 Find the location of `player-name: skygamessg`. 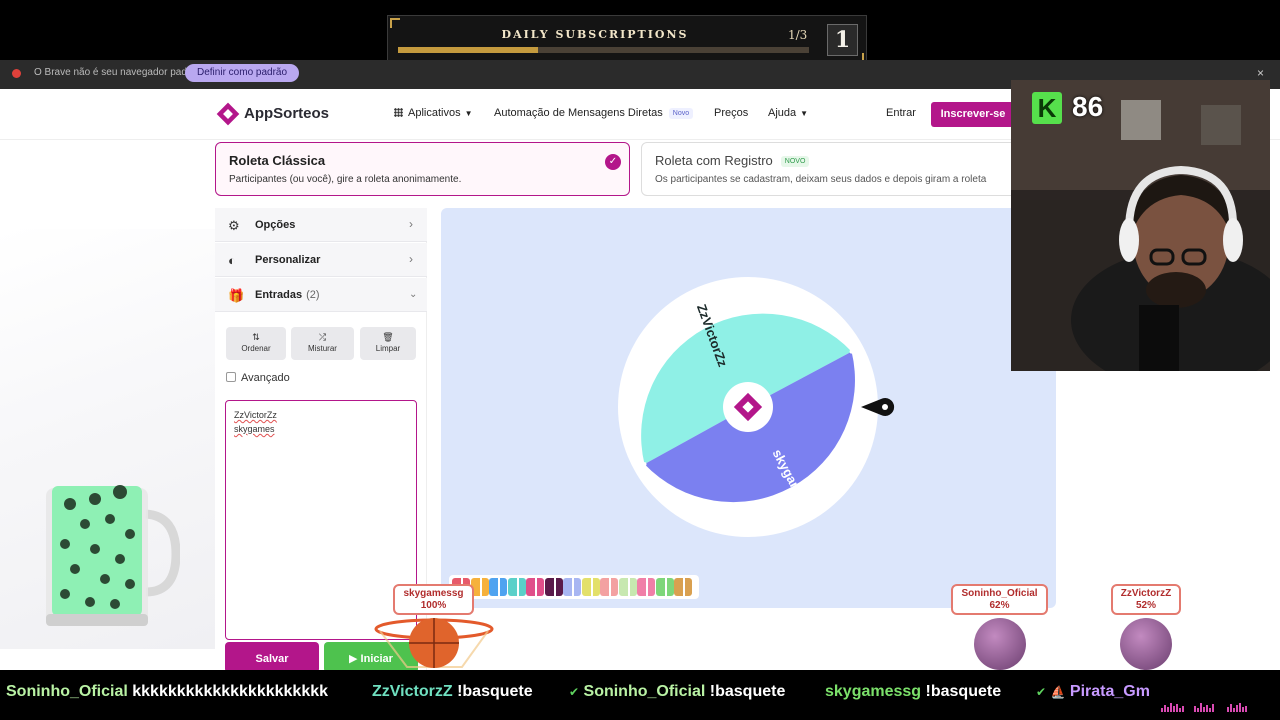

player-name: skygamessg is located at coordinates (433, 593).